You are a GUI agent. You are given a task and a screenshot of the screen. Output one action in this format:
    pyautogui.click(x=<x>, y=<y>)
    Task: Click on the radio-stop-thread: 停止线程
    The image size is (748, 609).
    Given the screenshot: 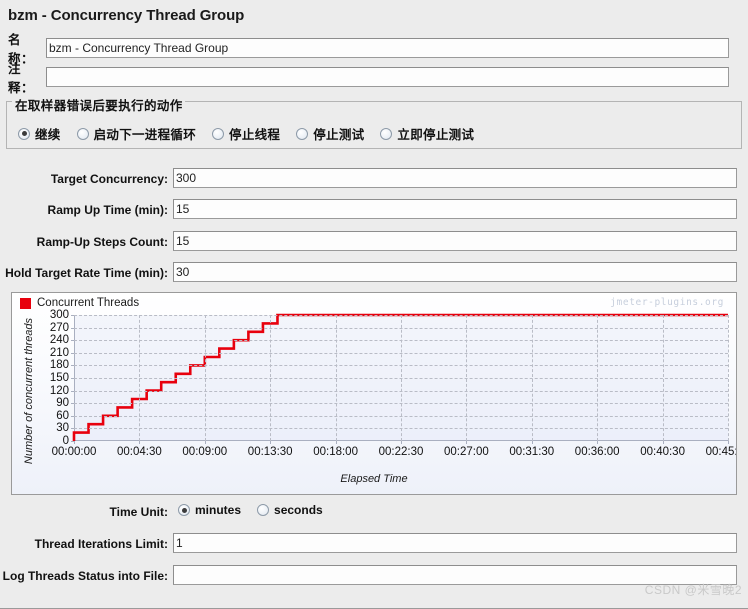 What is the action you would take?
    pyautogui.click(x=246, y=133)
    